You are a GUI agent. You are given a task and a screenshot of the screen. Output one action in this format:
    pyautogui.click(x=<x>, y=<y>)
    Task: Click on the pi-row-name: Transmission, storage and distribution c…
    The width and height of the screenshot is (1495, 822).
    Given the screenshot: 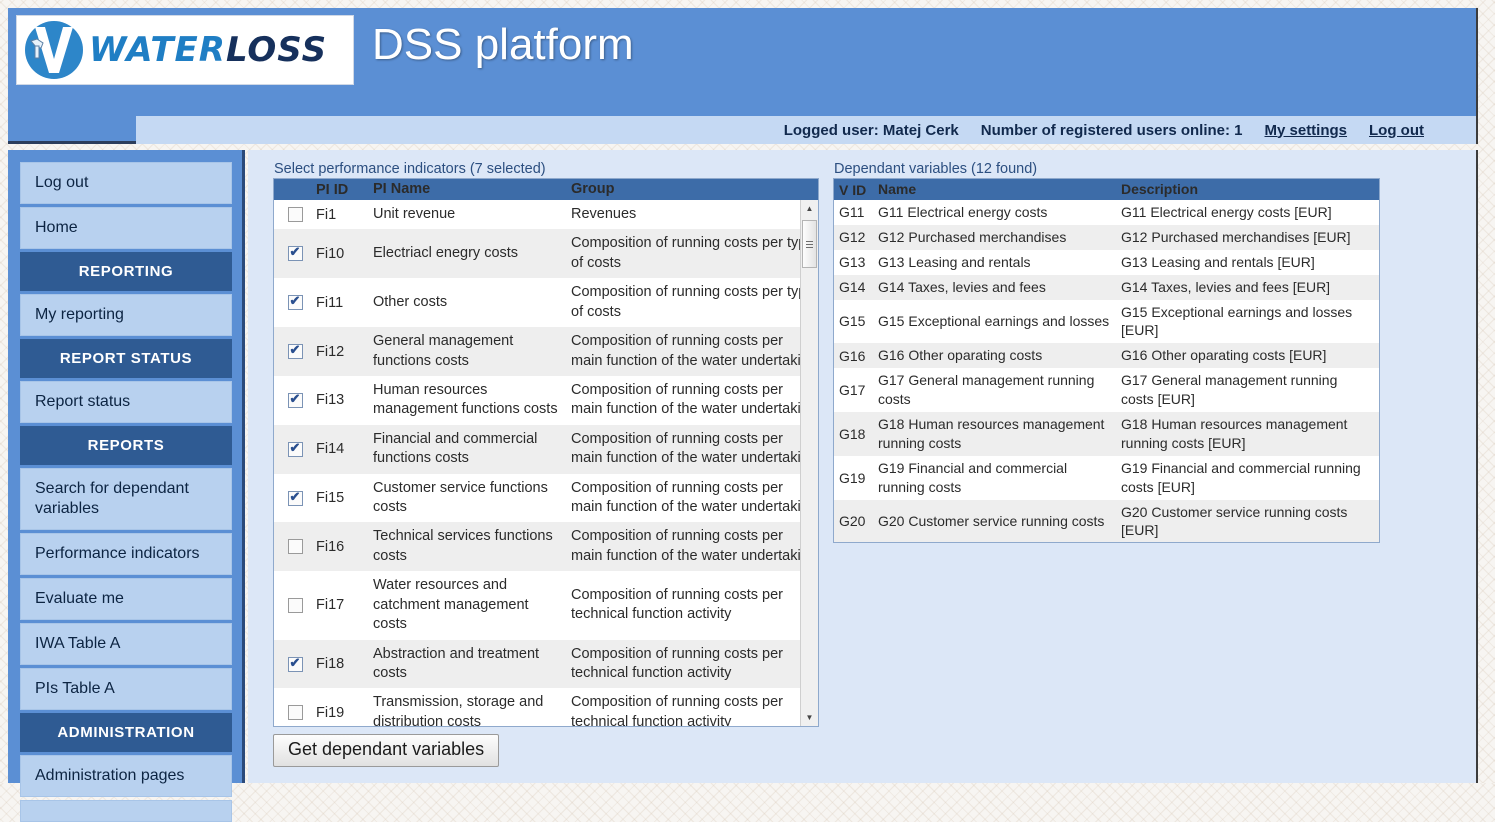 What is the action you would take?
    pyautogui.click(x=458, y=710)
    